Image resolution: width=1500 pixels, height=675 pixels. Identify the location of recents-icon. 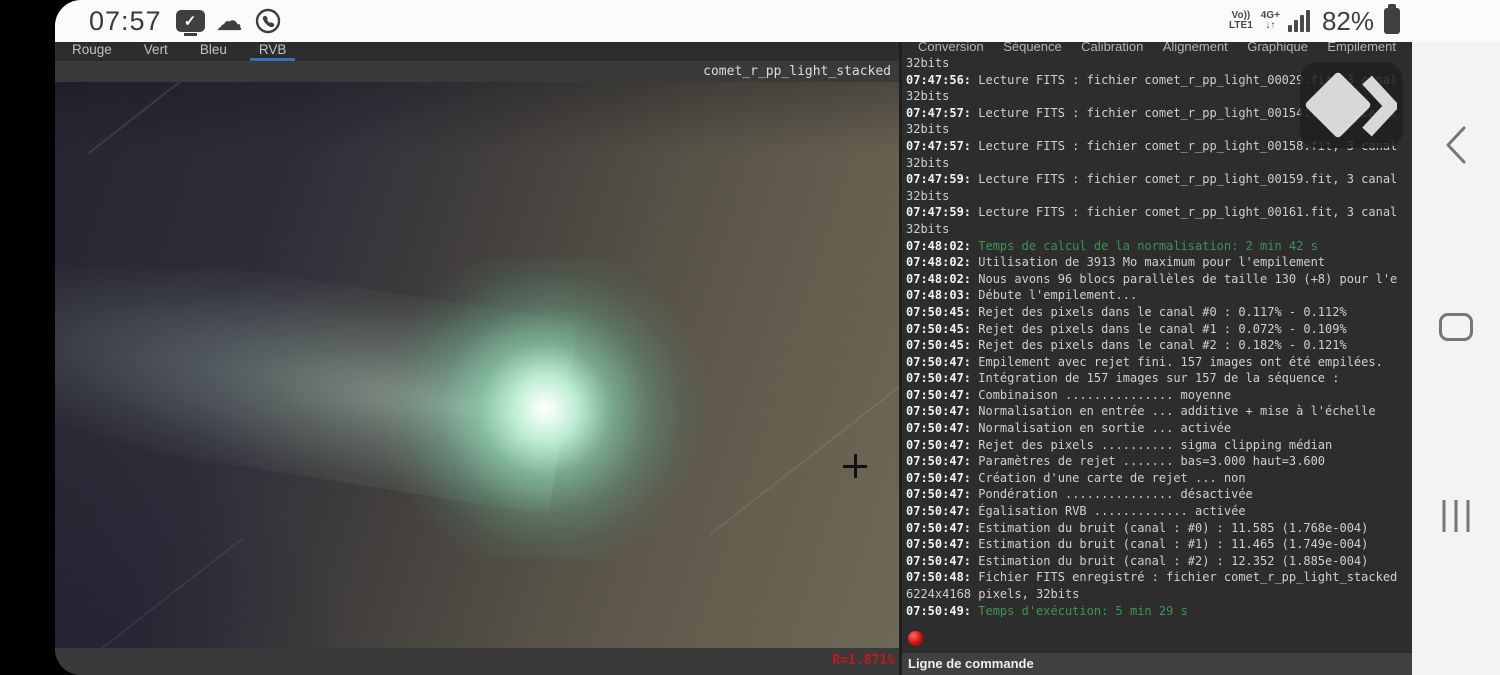
(1456, 516).